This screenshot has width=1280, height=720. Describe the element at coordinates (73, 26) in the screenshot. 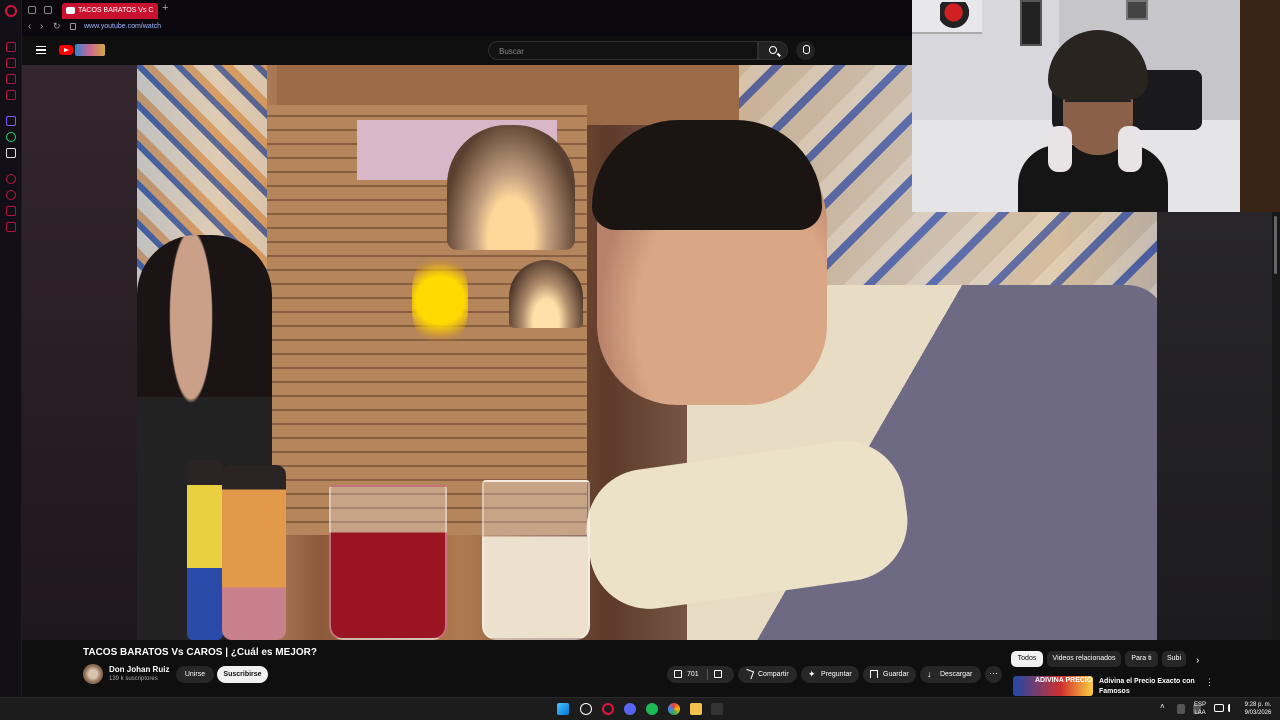

I see `lock-icon` at that location.